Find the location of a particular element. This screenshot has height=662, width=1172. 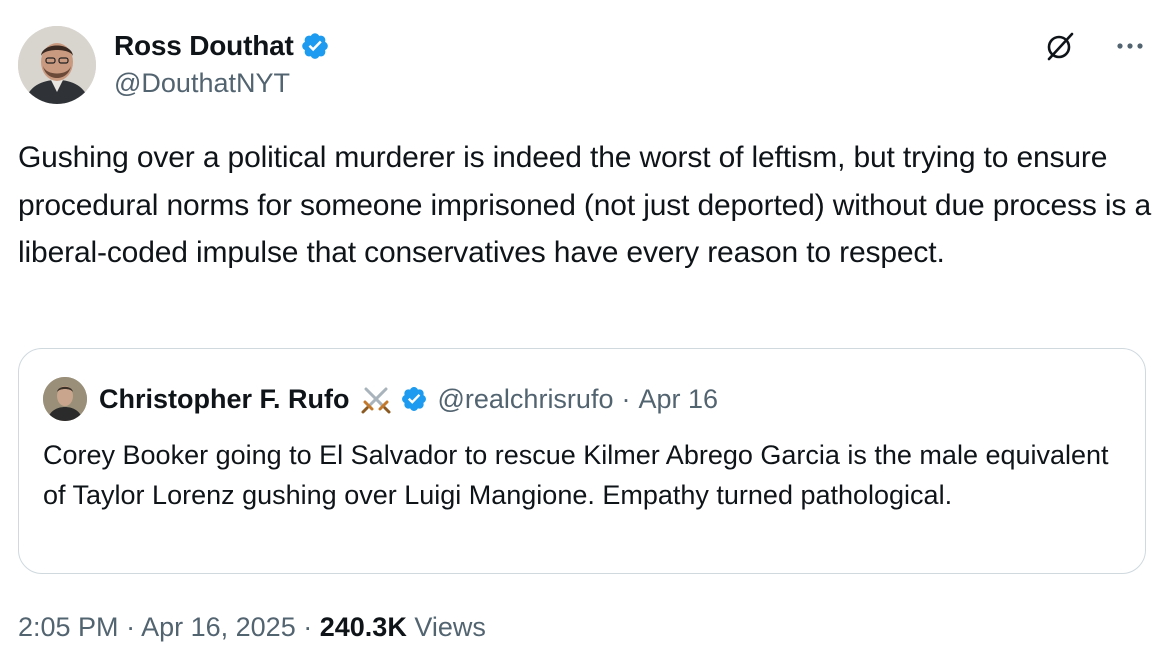

author-name-row: Ross Douthat is located at coordinates (222, 46).